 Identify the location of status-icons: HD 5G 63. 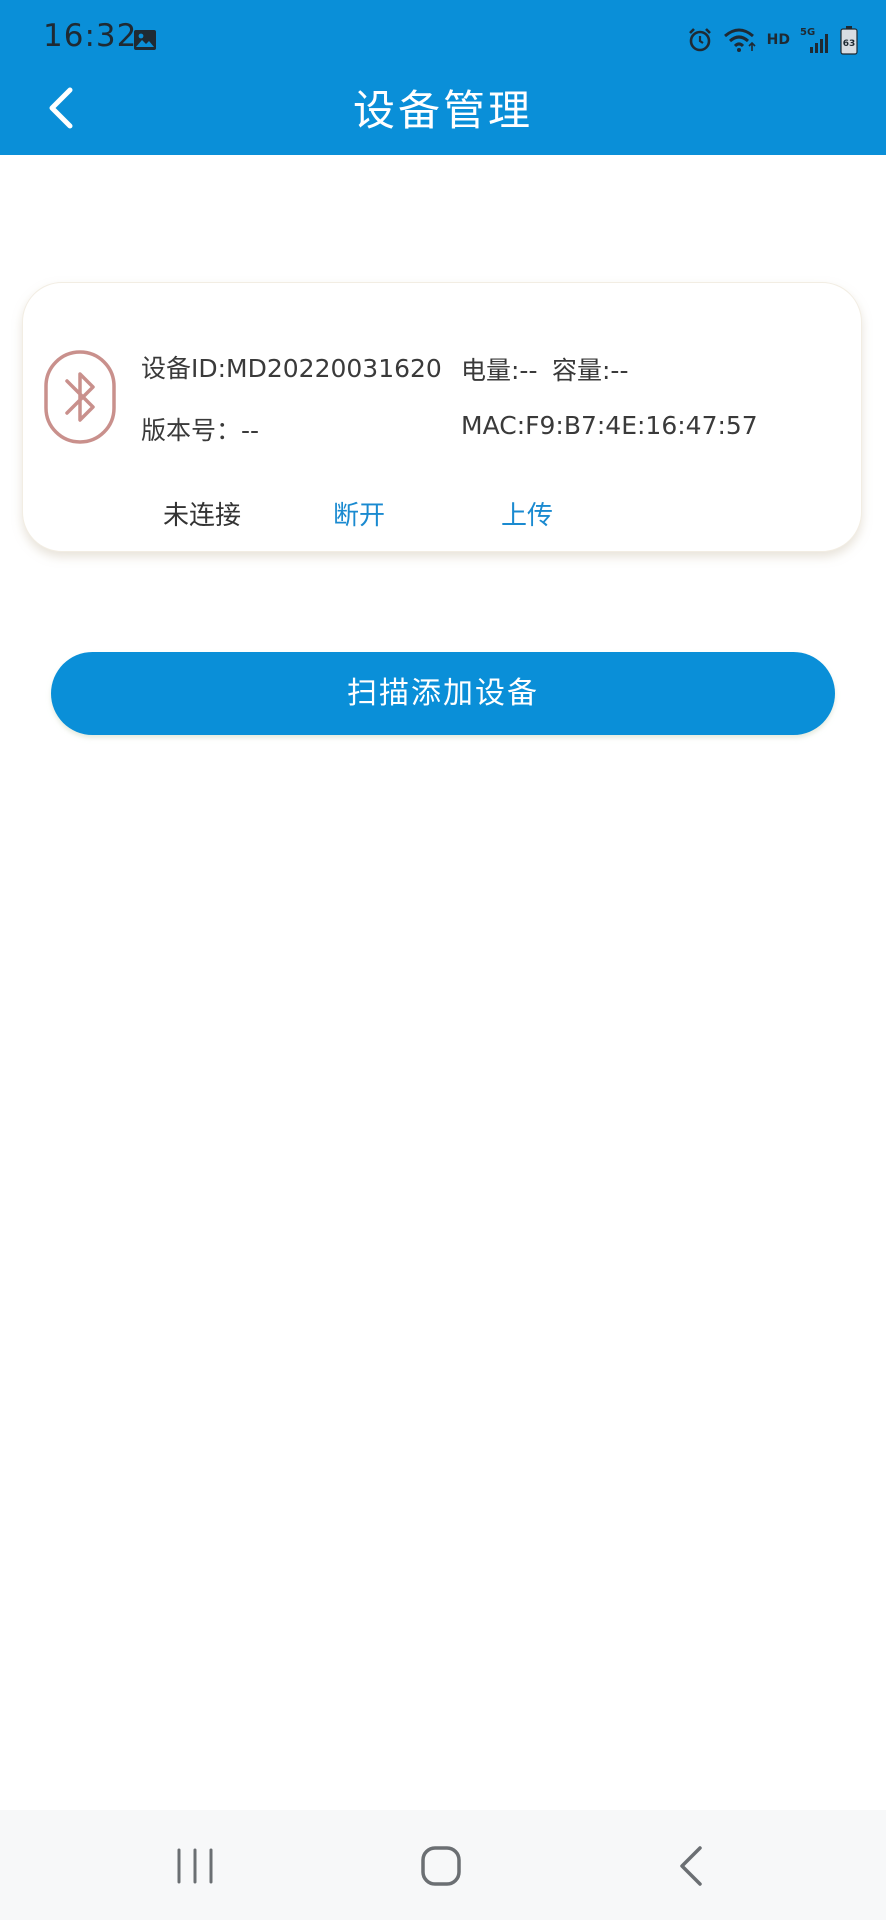
(772, 40).